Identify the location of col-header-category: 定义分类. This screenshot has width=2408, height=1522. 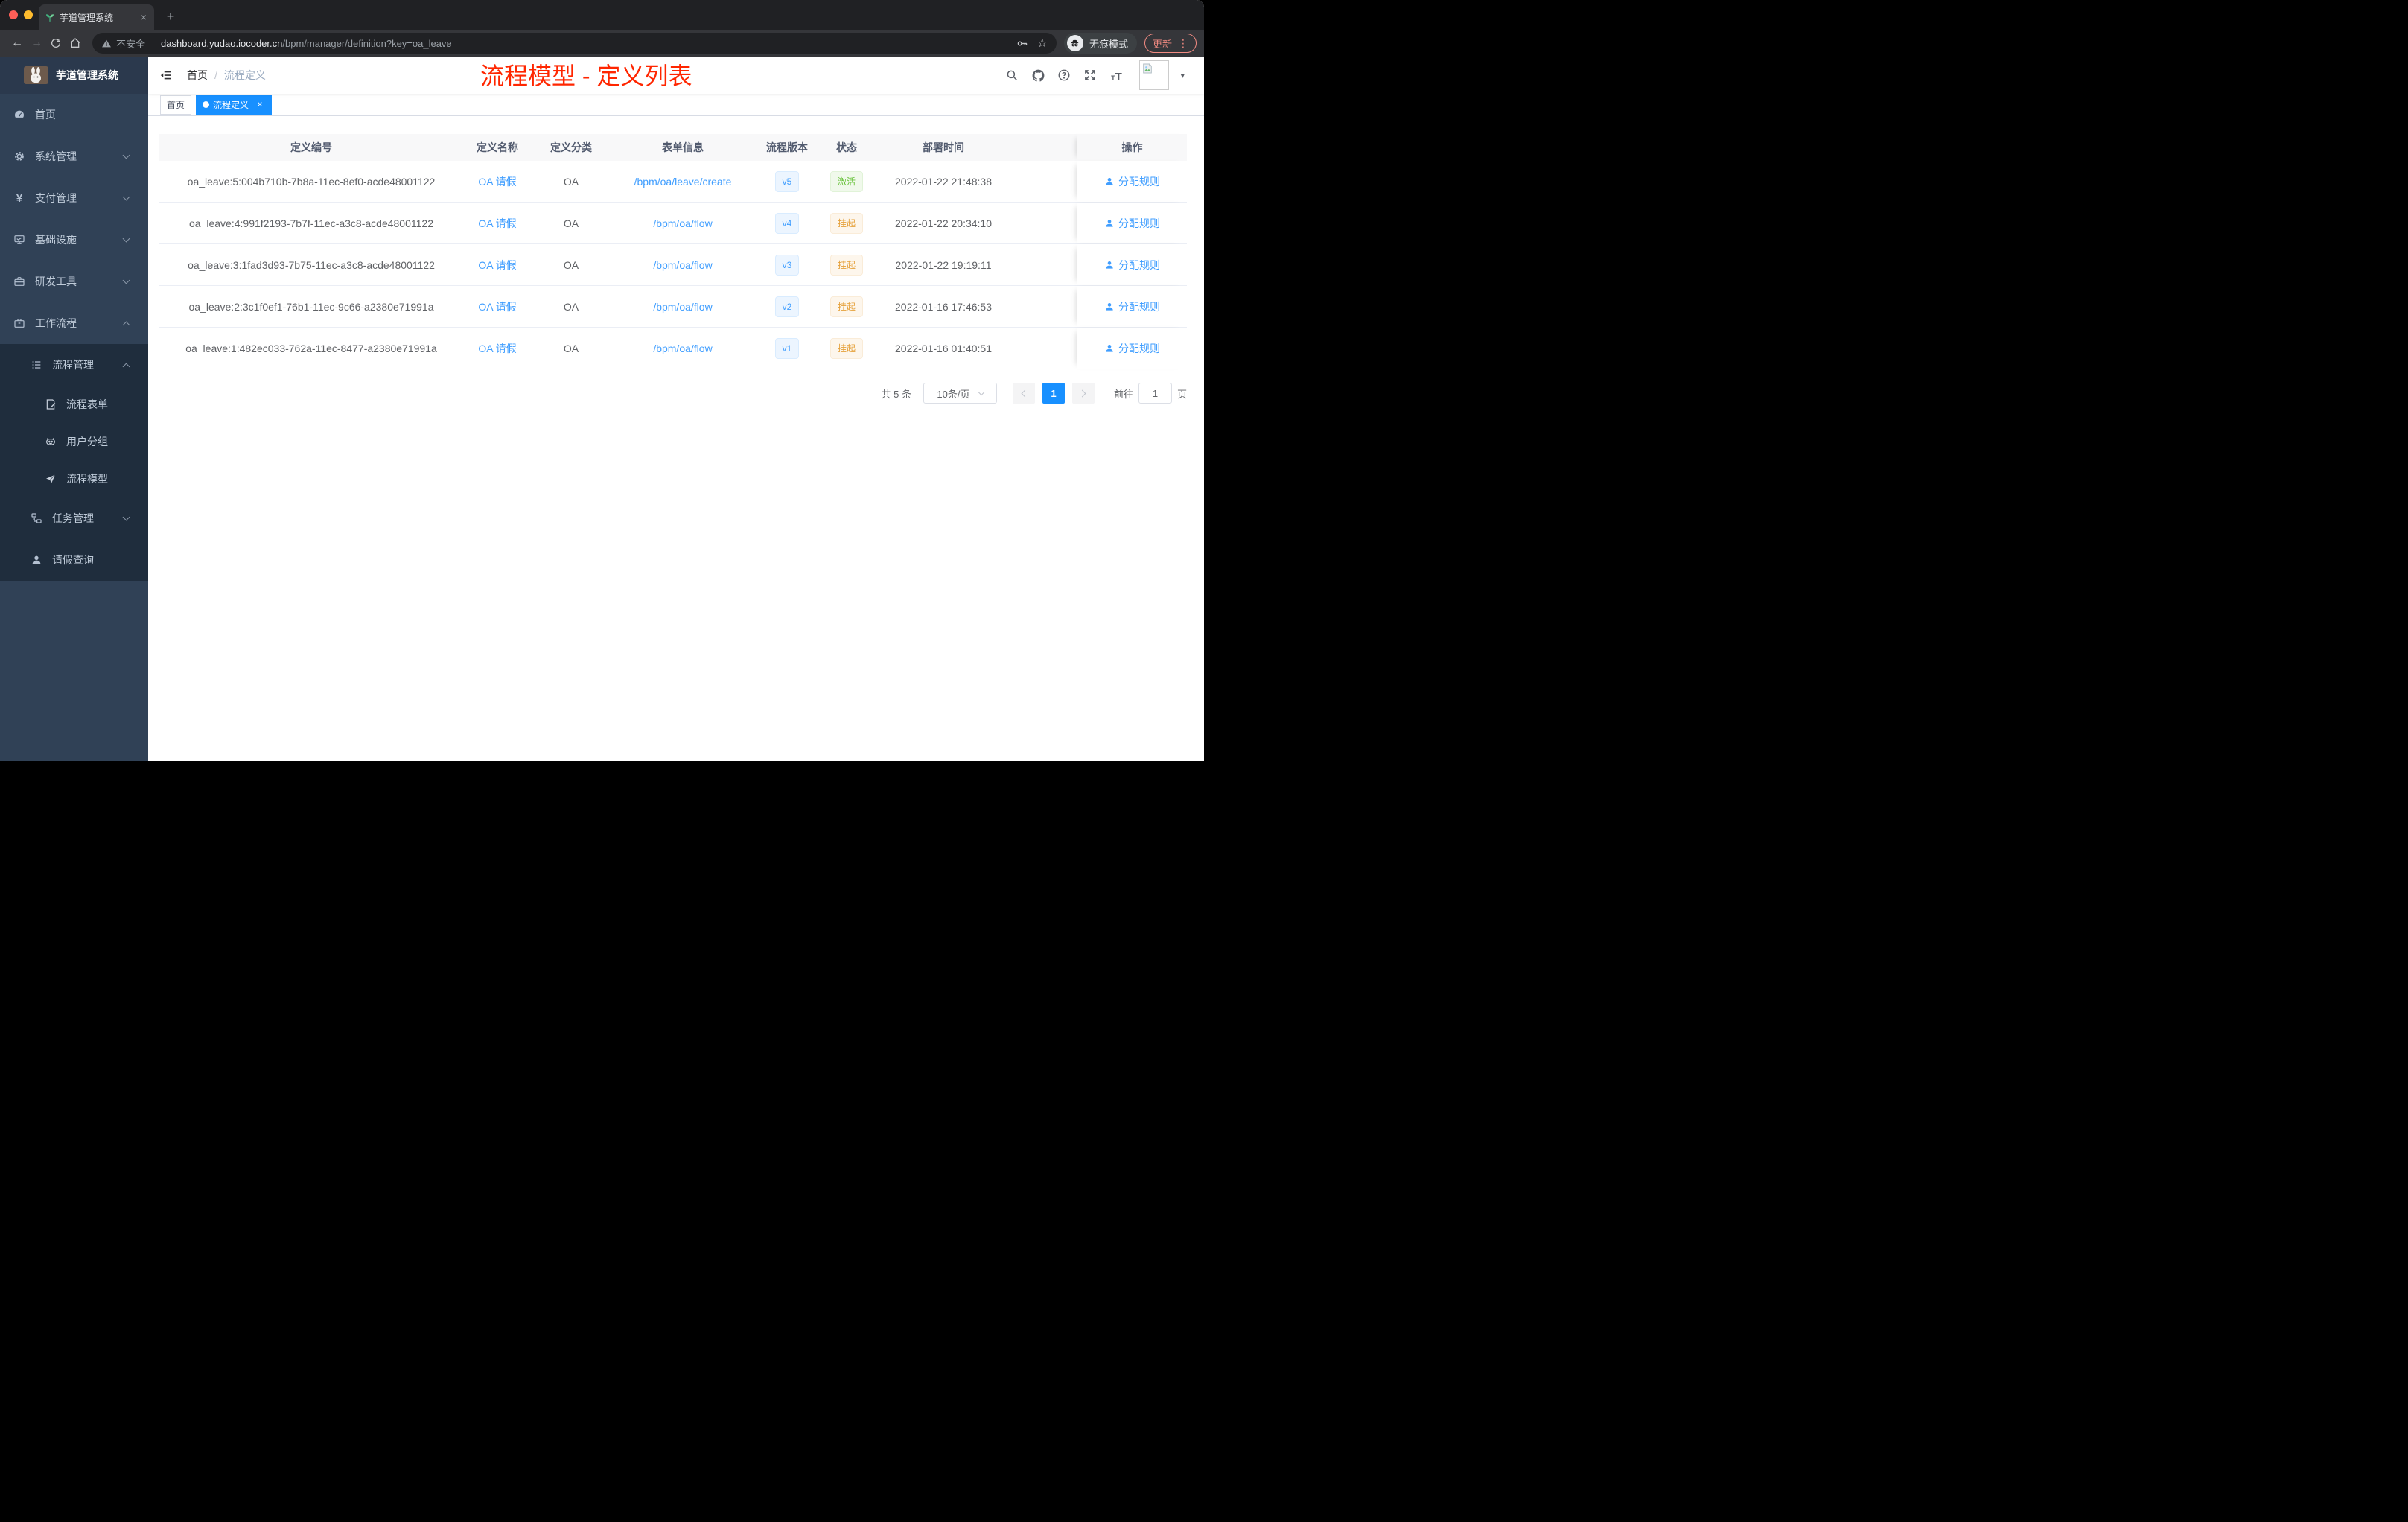
(571, 147).